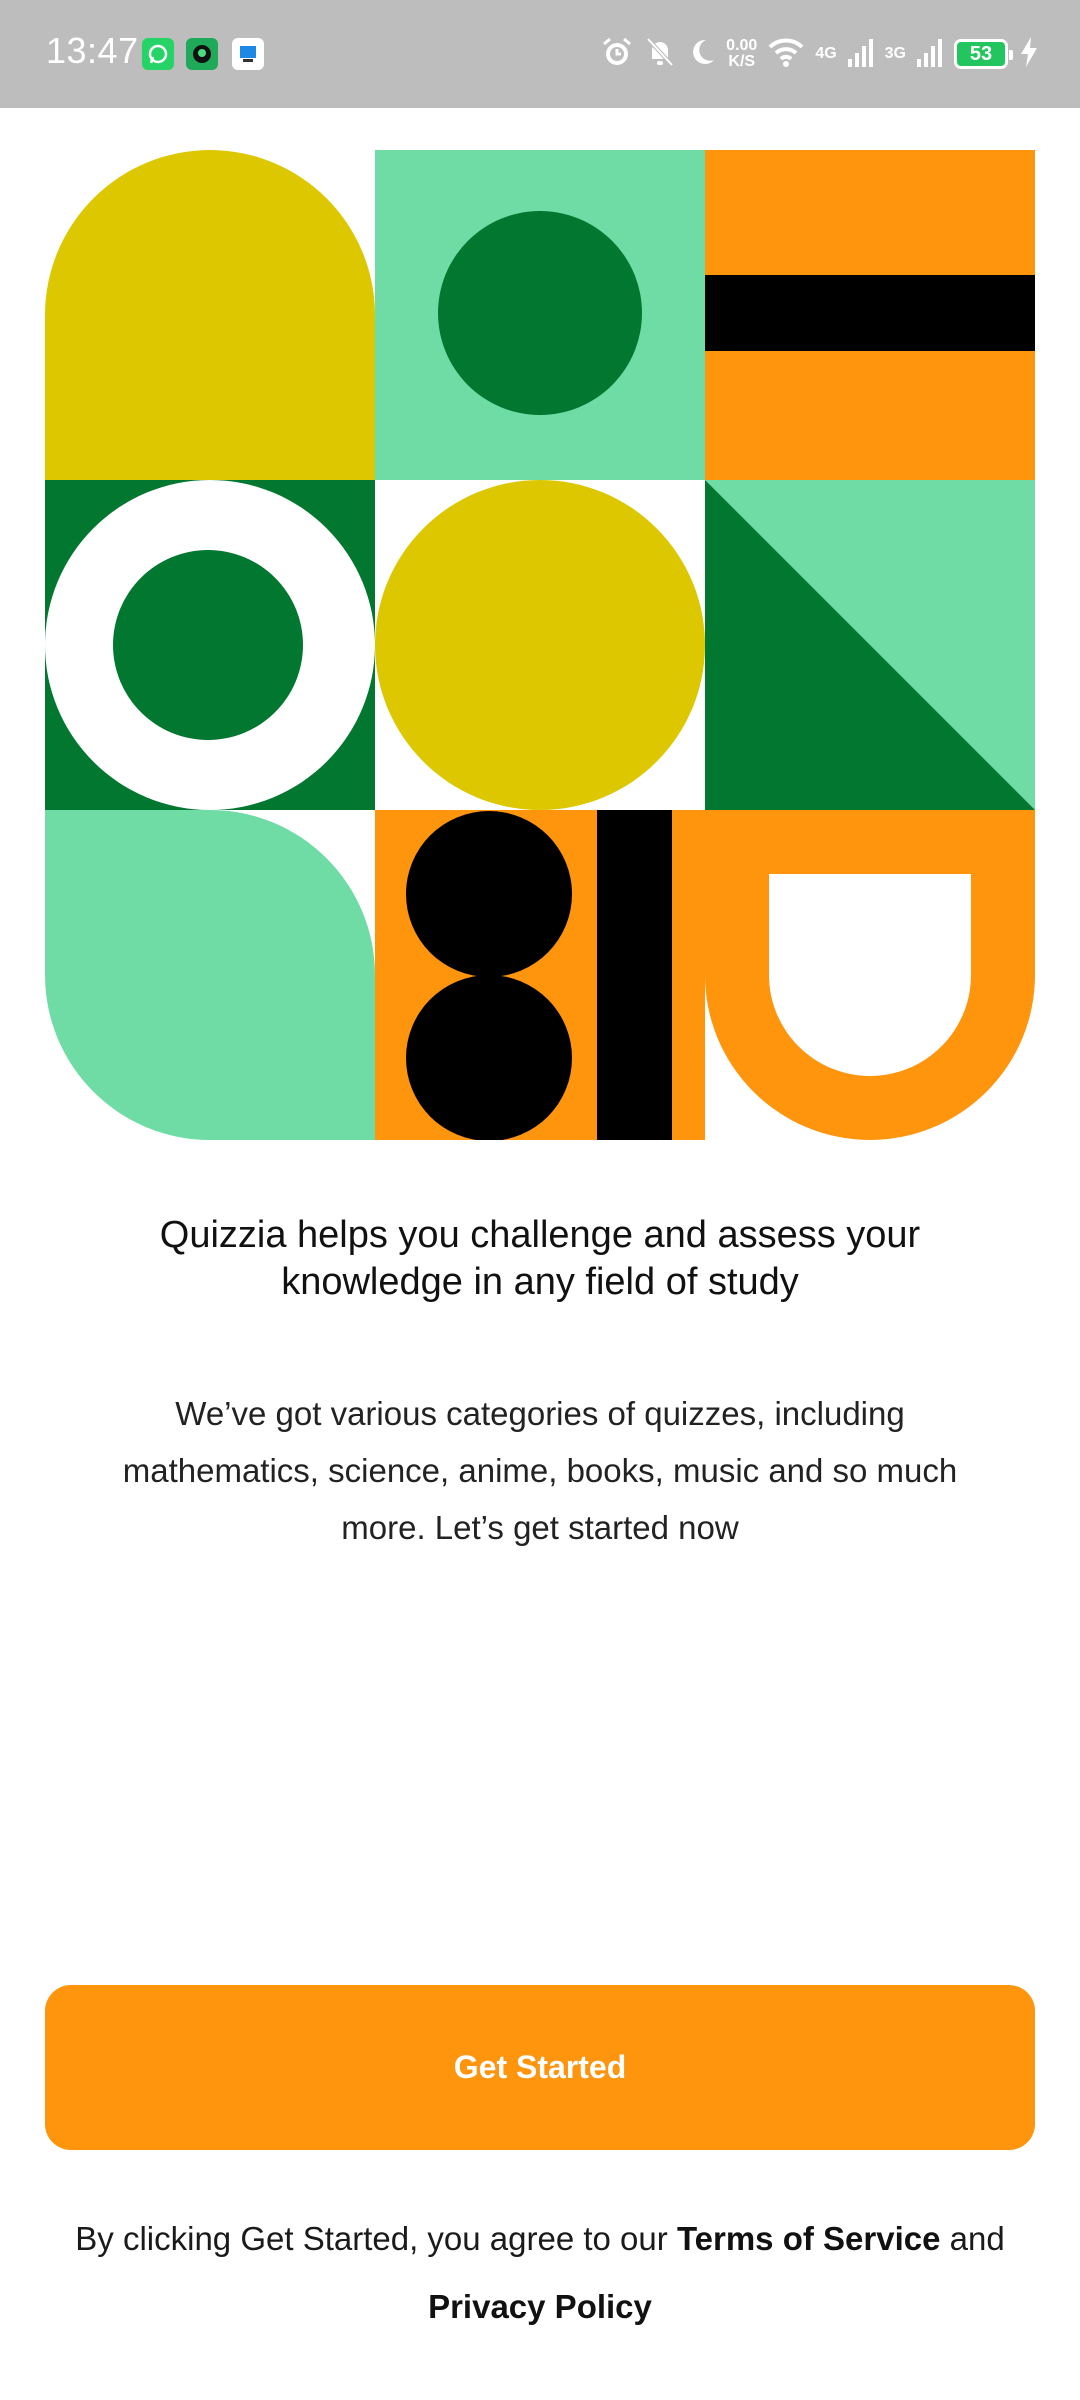 This screenshot has height=2400, width=1080. What do you see at coordinates (895, 53) in the screenshot?
I see `network-label-3g: 3G` at bounding box center [895, 53].